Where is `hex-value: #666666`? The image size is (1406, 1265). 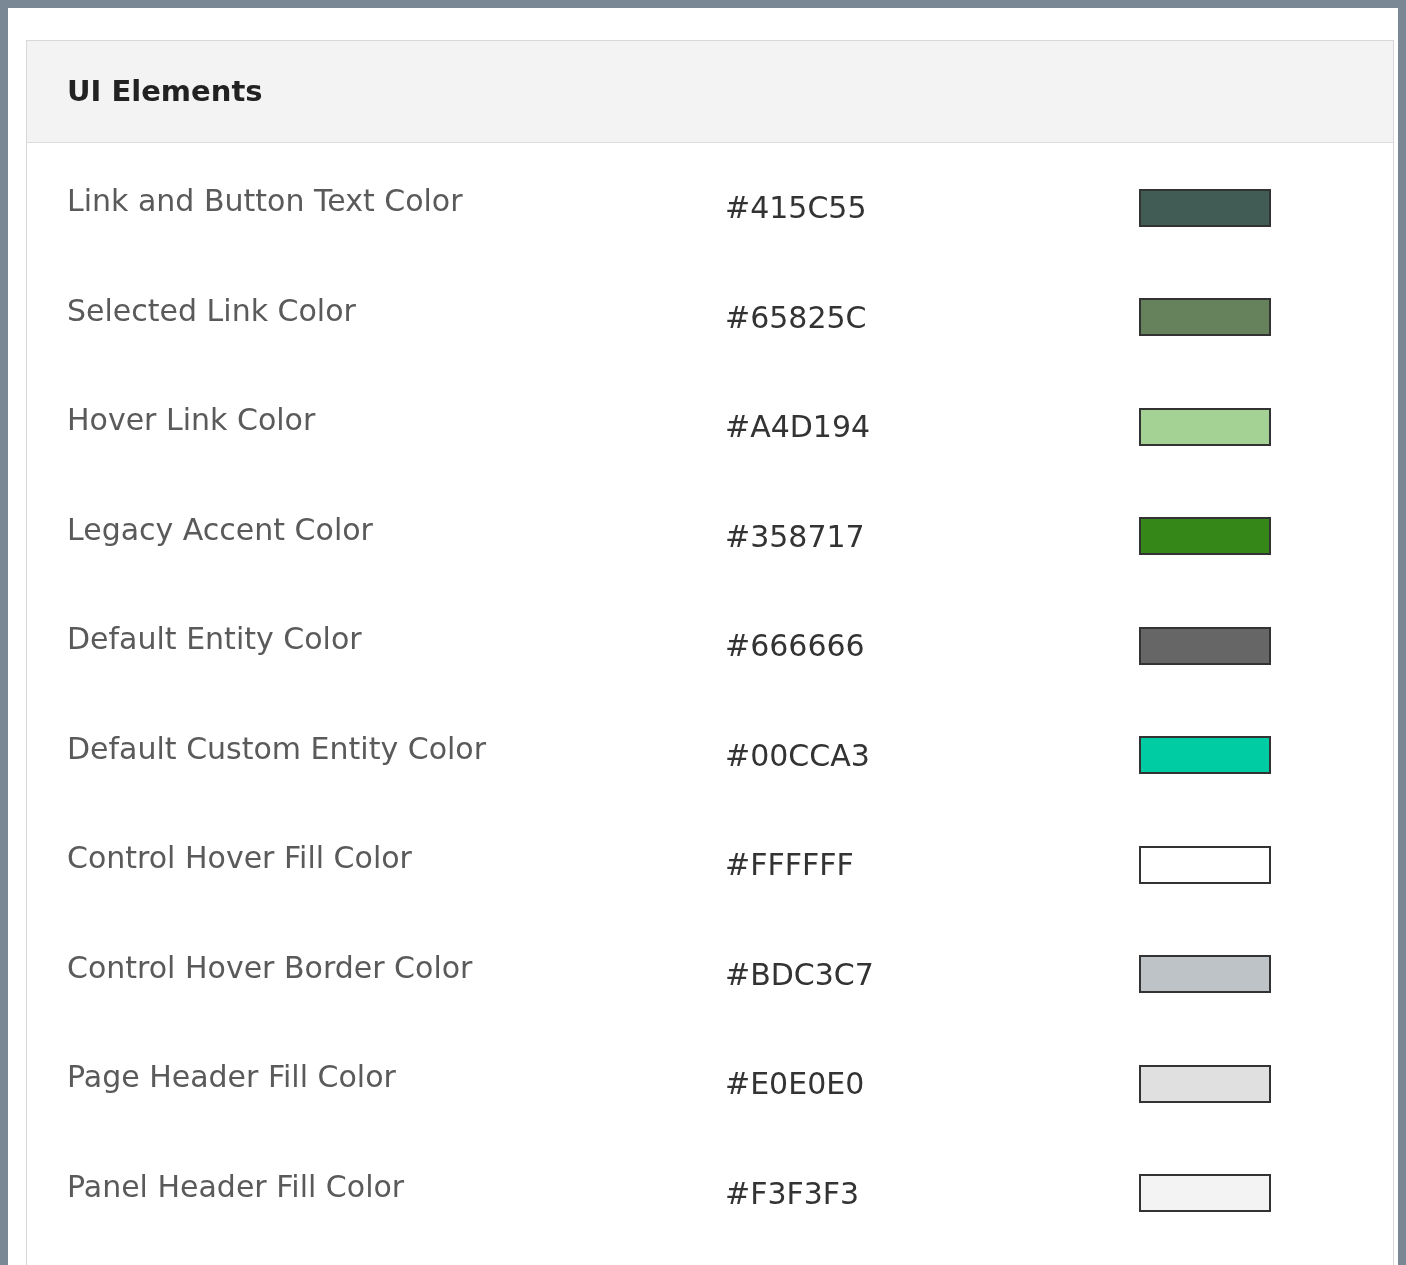 hex-value: #666666 is located at coordinates (795, 646).